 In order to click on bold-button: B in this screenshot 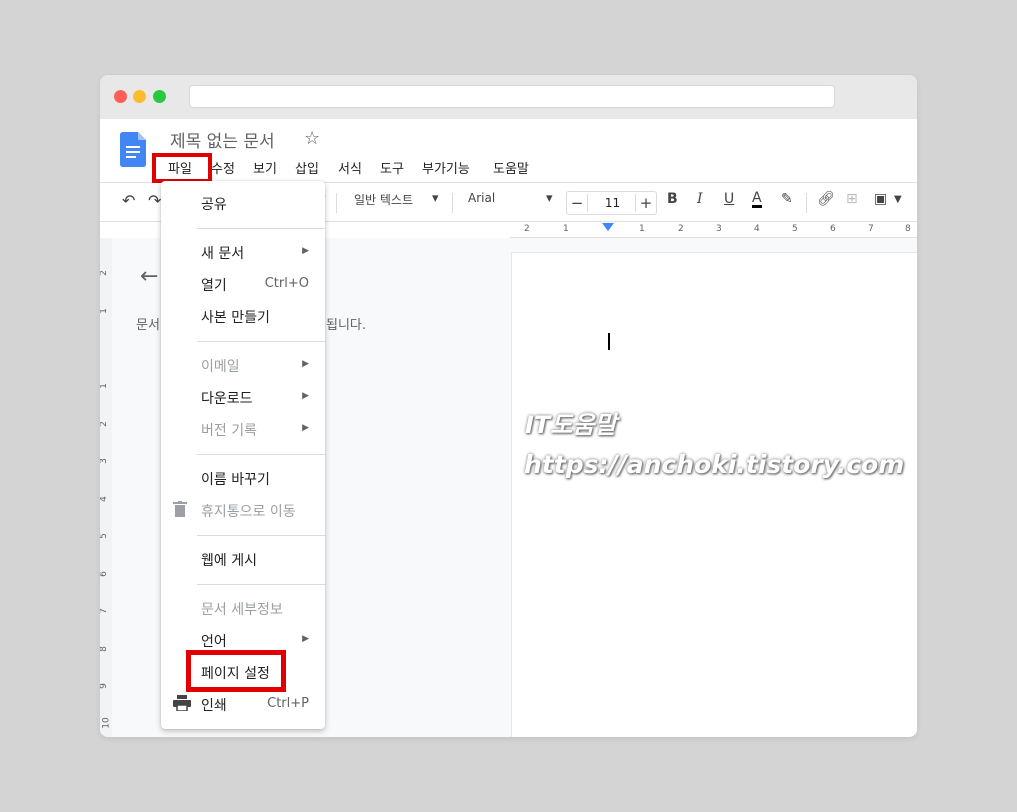, I will do `click(672, 199)`.